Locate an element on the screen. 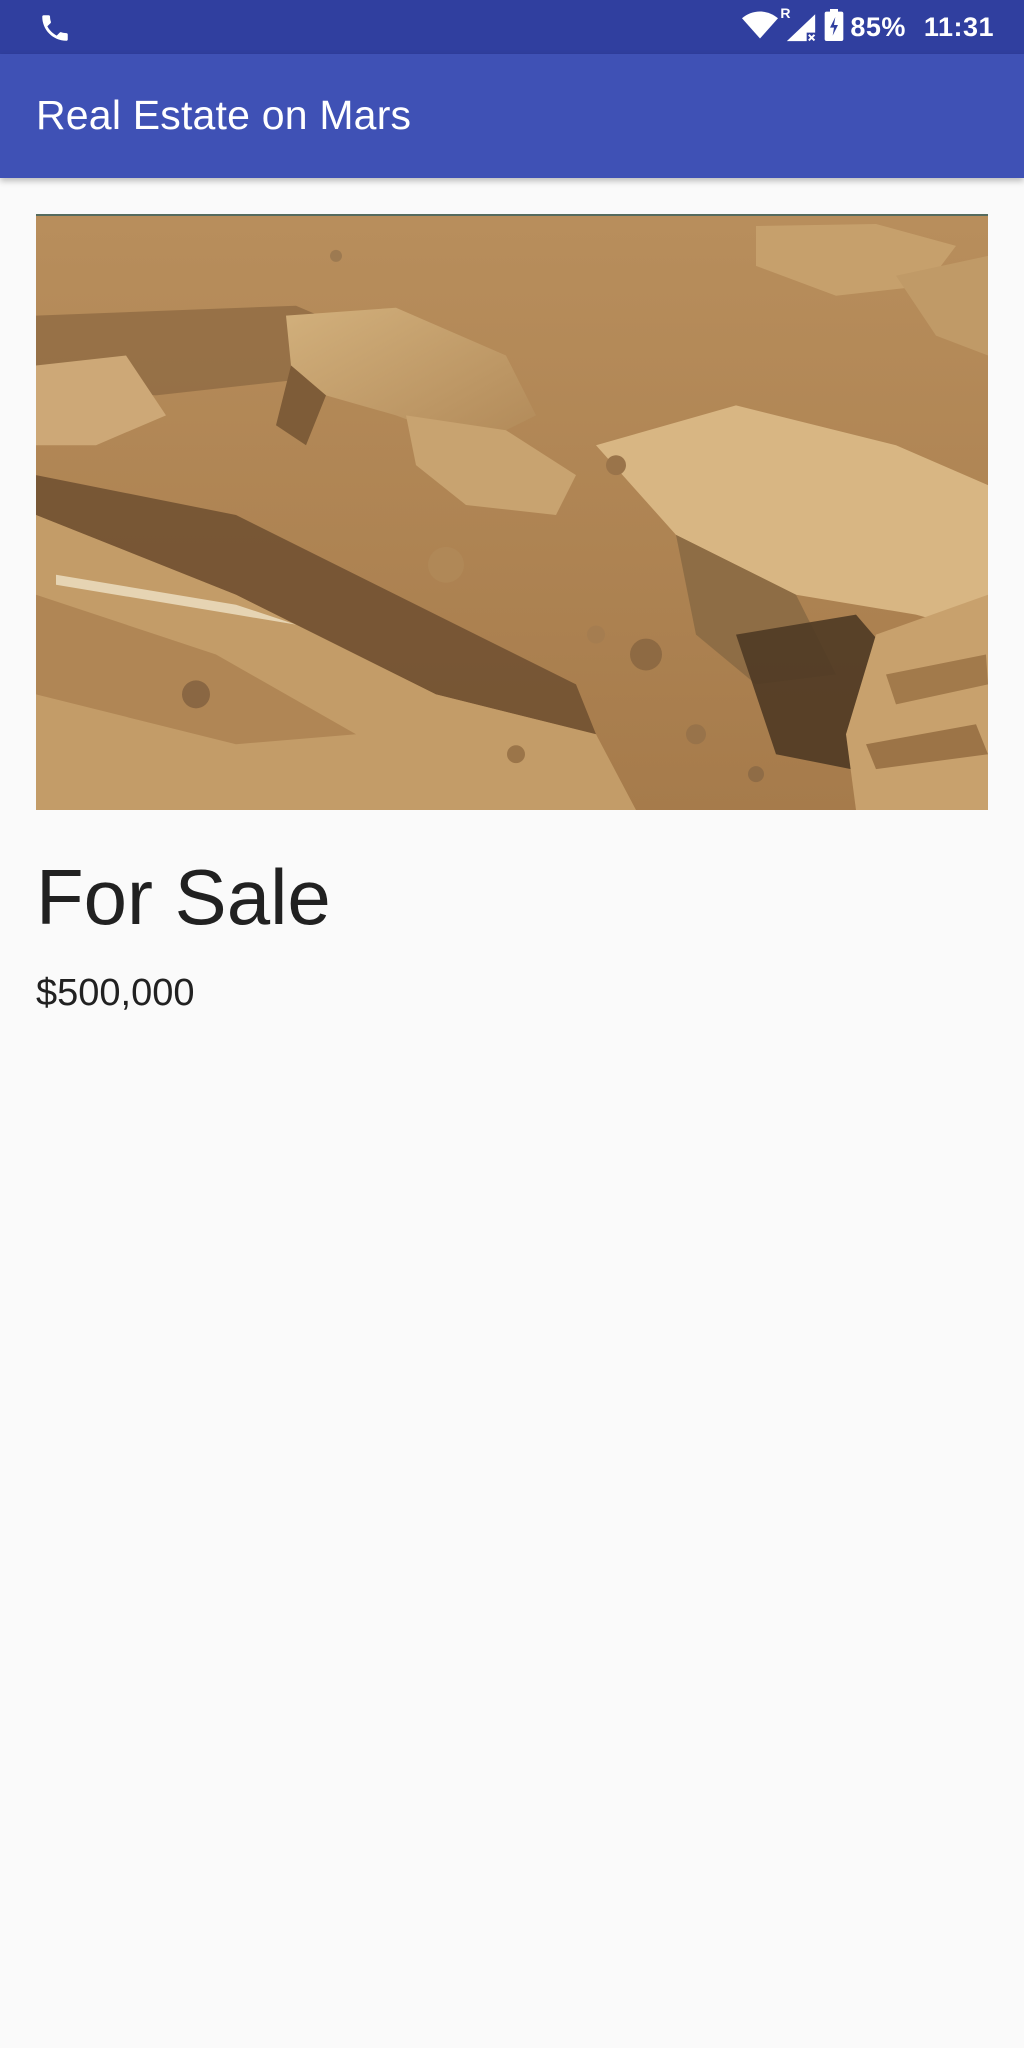 Image resolution: width=1024 pixels, height=2048 pixels. cell-signal-icon: R is located at coordinates (799, 24).